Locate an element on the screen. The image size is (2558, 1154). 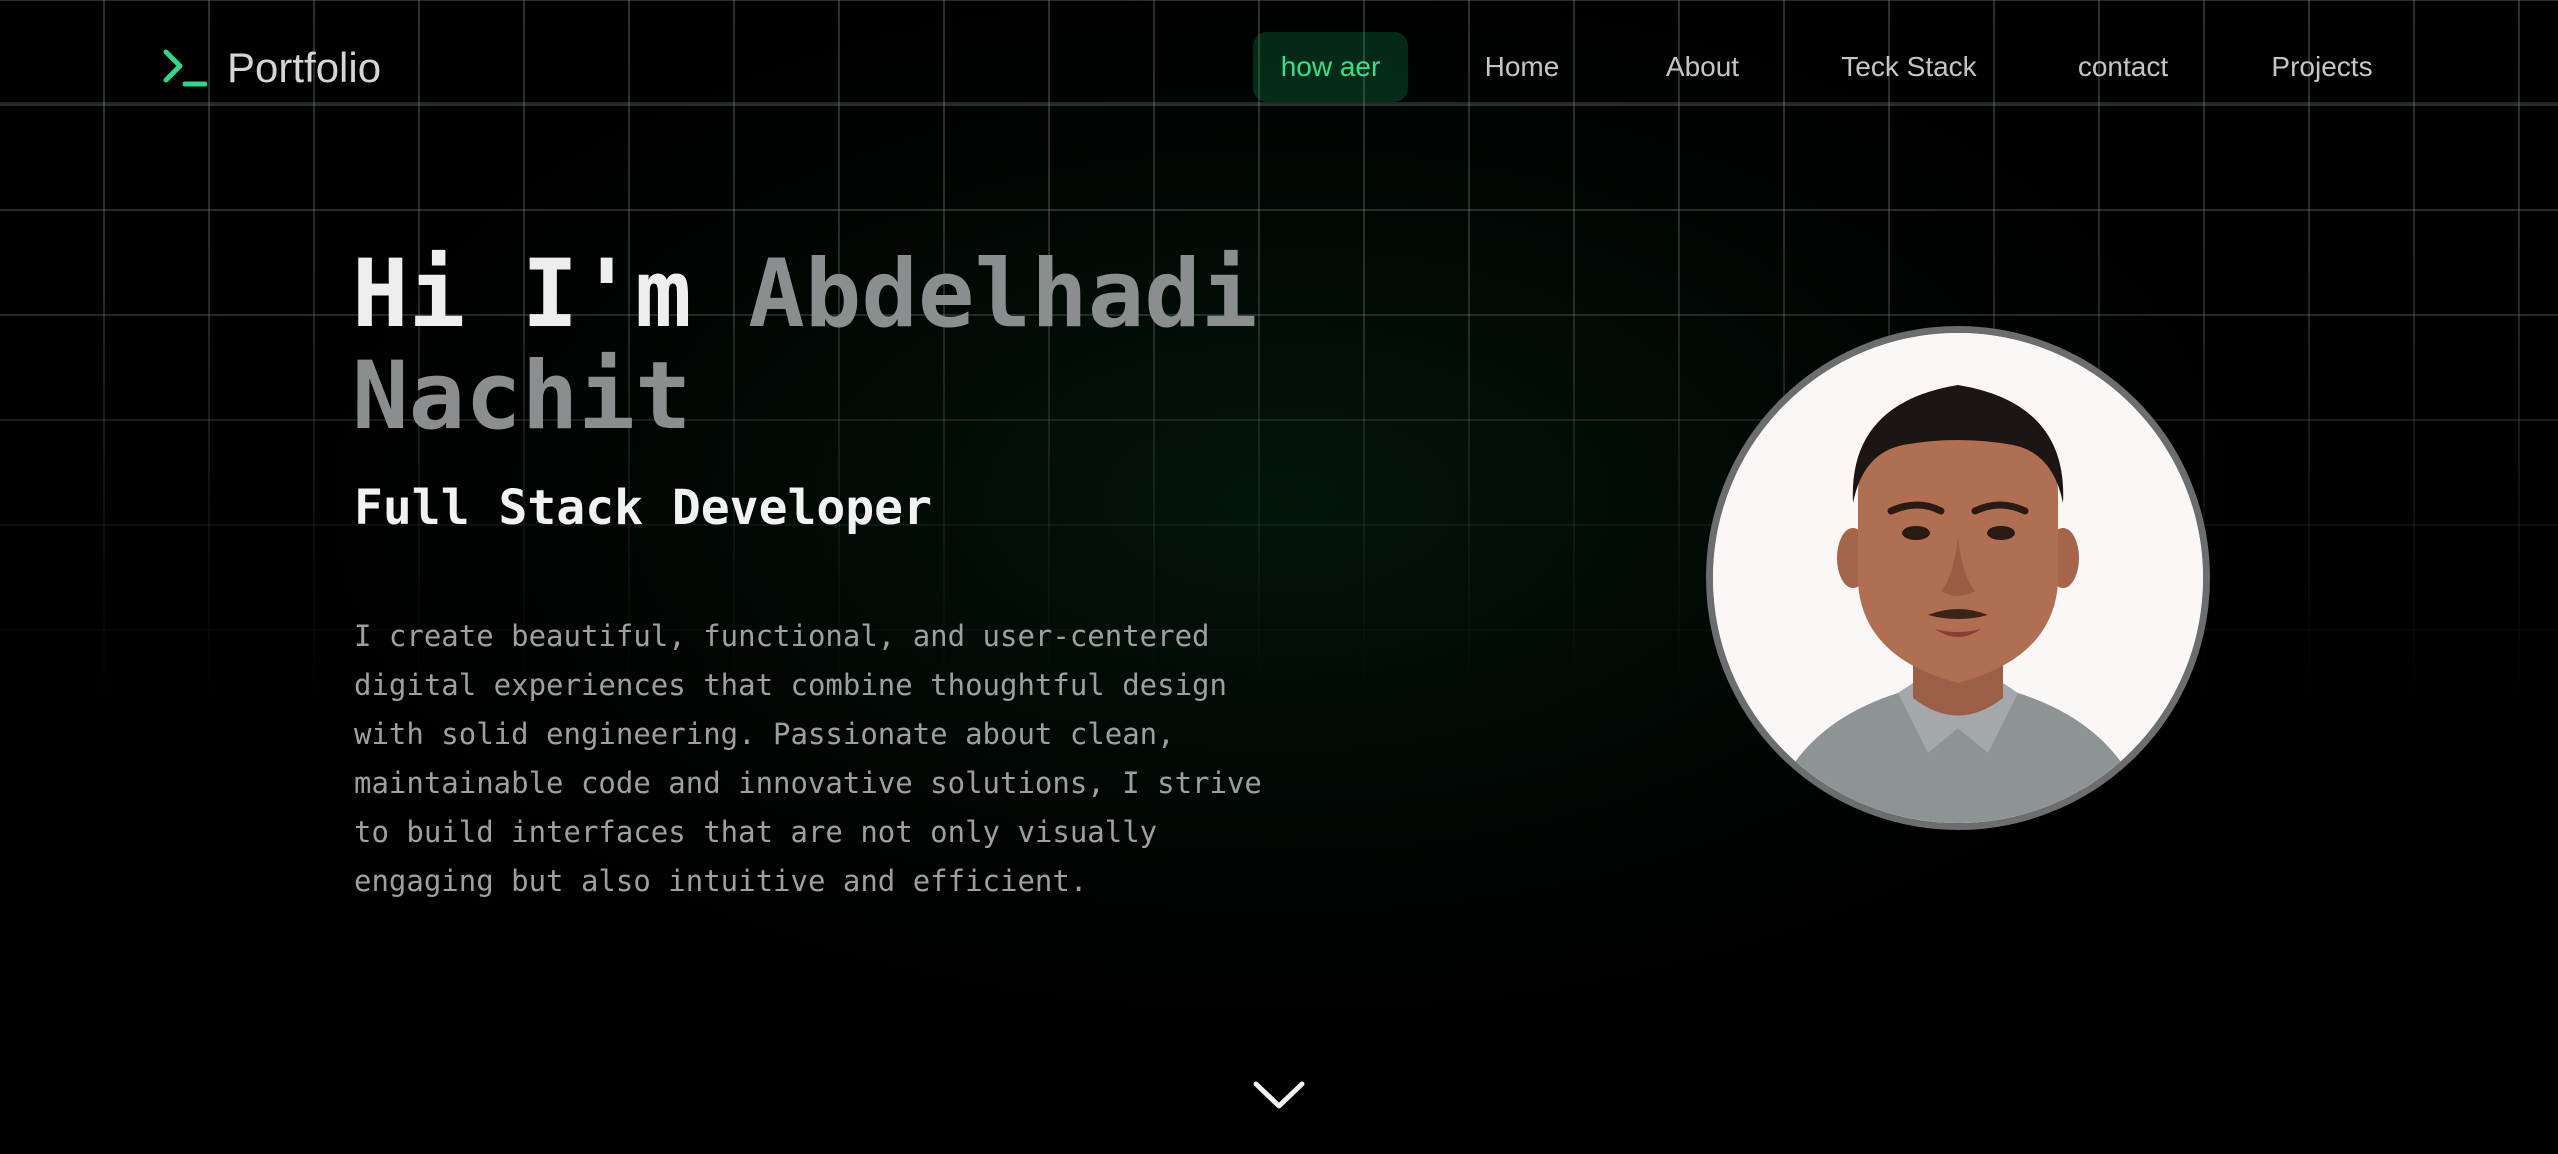
hero-role: Full Stack Developer is located at coordinates (643, 508).